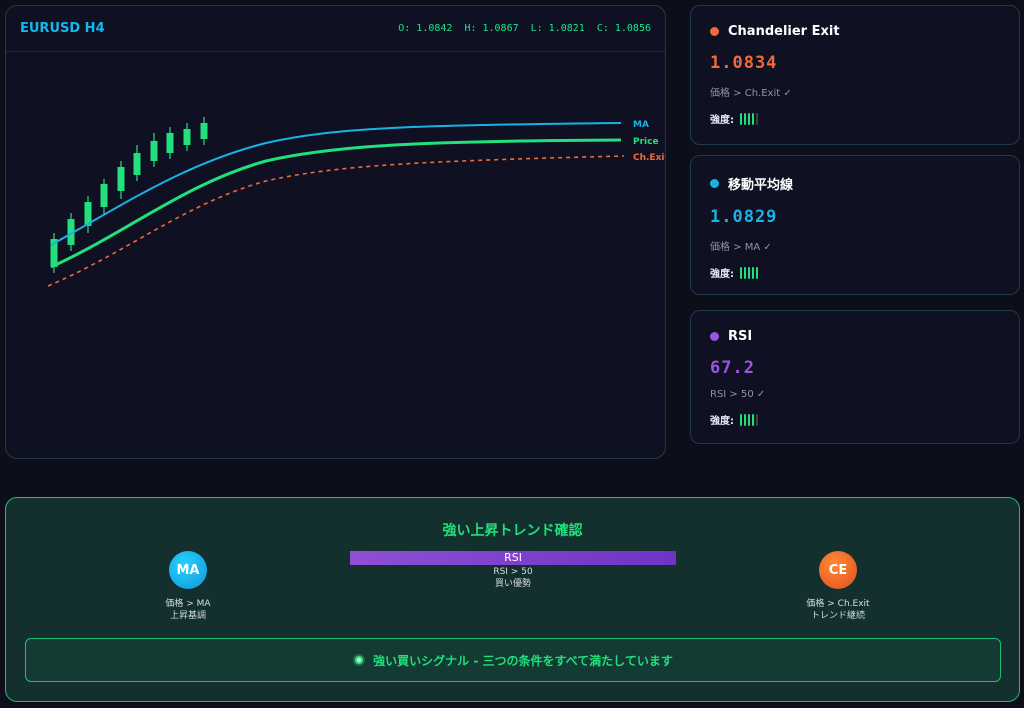  Describe the element at coordinates (425, 28) in the screenshot. I see `ohlc-open: O: 1.0842` at that location.